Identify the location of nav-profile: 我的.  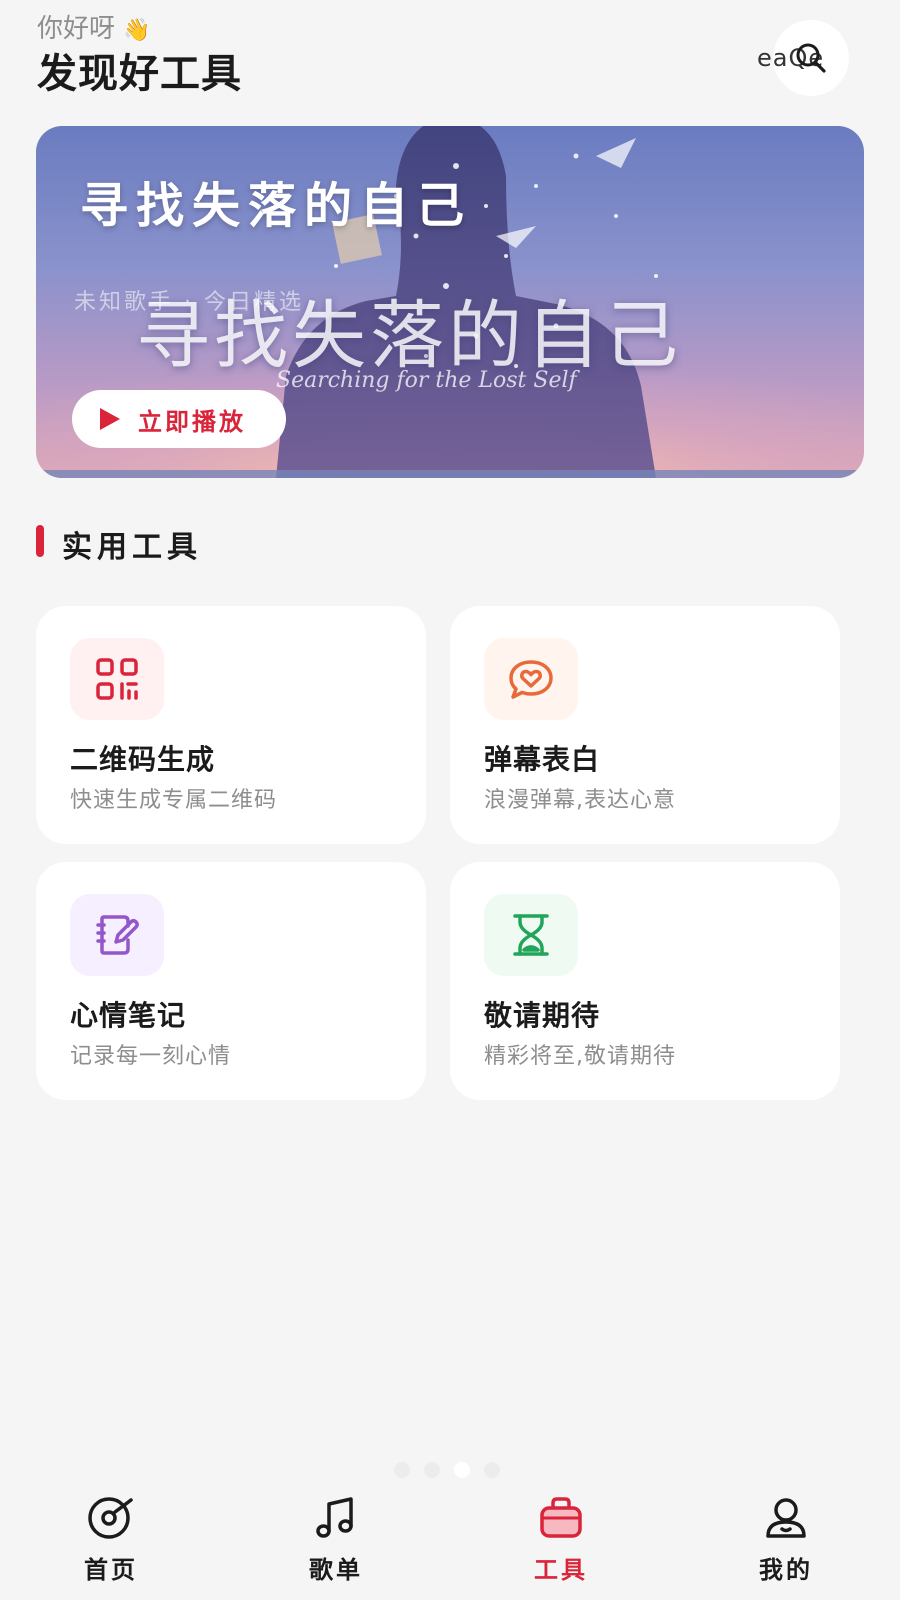
(786, 1542).